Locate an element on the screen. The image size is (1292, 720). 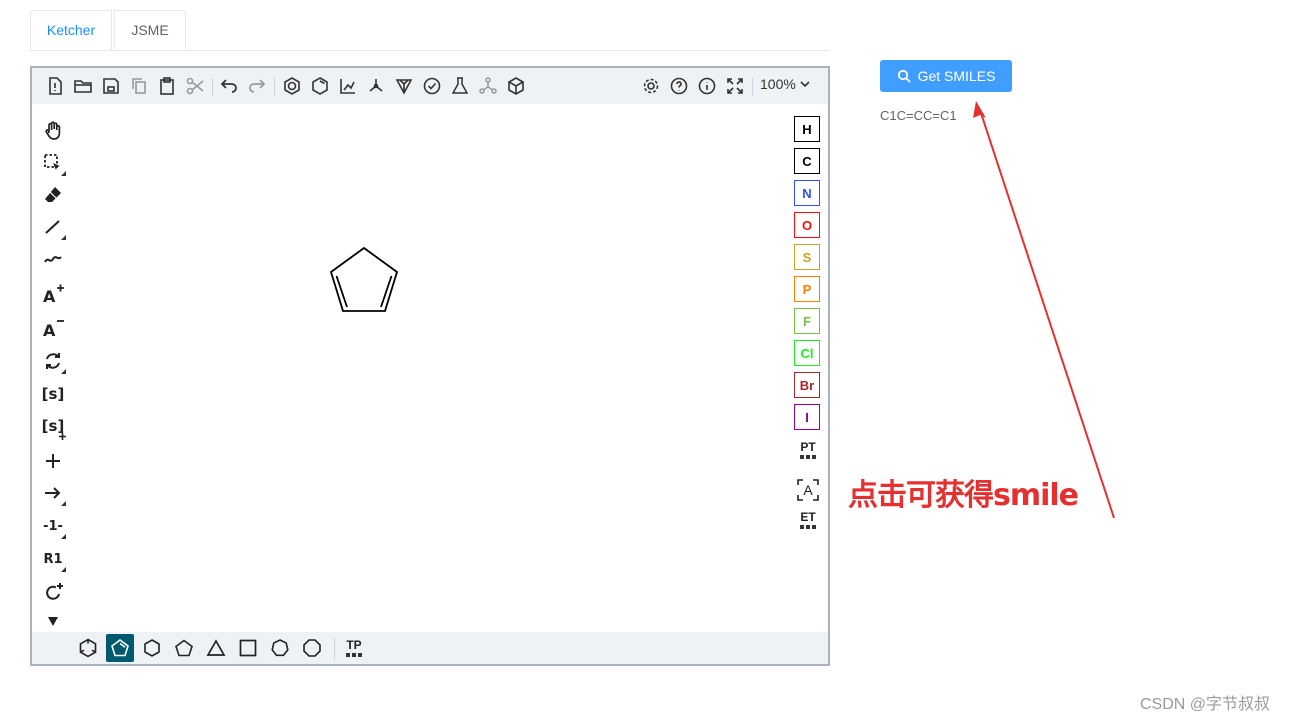
annotation-text: 点击可获得smile is located at coordinates (963, 495).